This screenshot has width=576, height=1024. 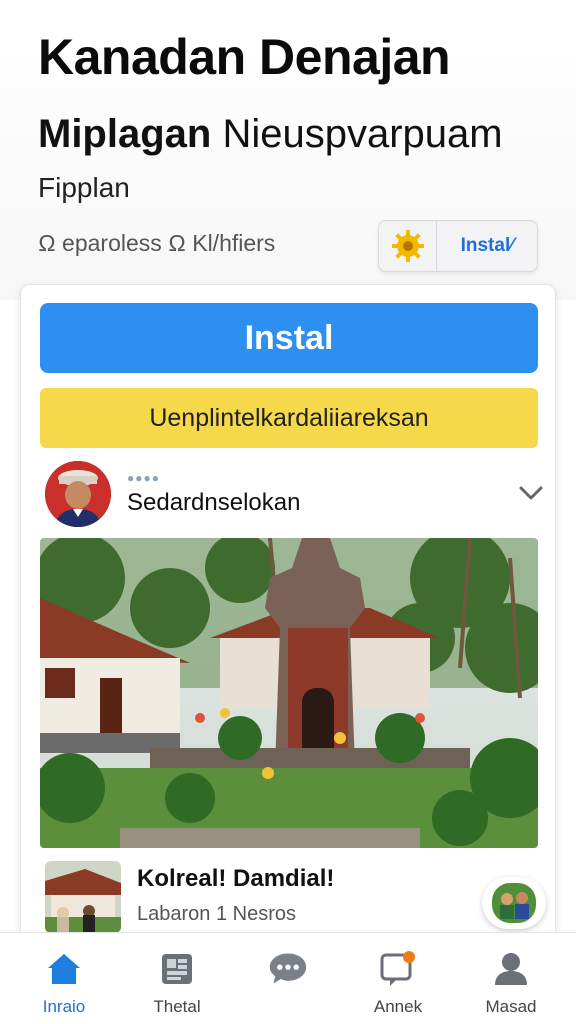 I want to click on top-actions: Instal⁄, so click(x=458, y=246).